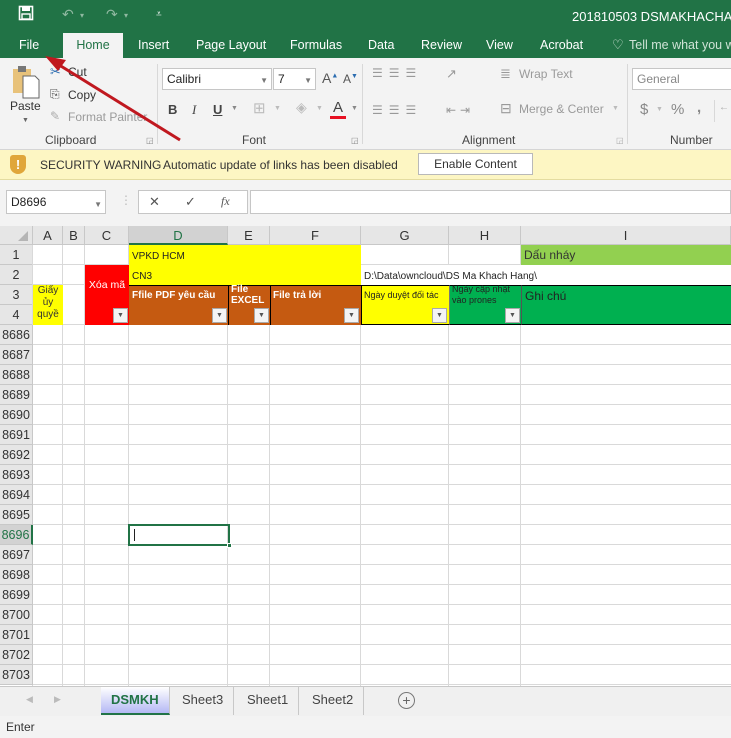 This screenshot has width=731, height=738. Describe the element at coordinates (659, 109) in the screenshot. I see `currency-dropdown-icon: ▼` at that location.